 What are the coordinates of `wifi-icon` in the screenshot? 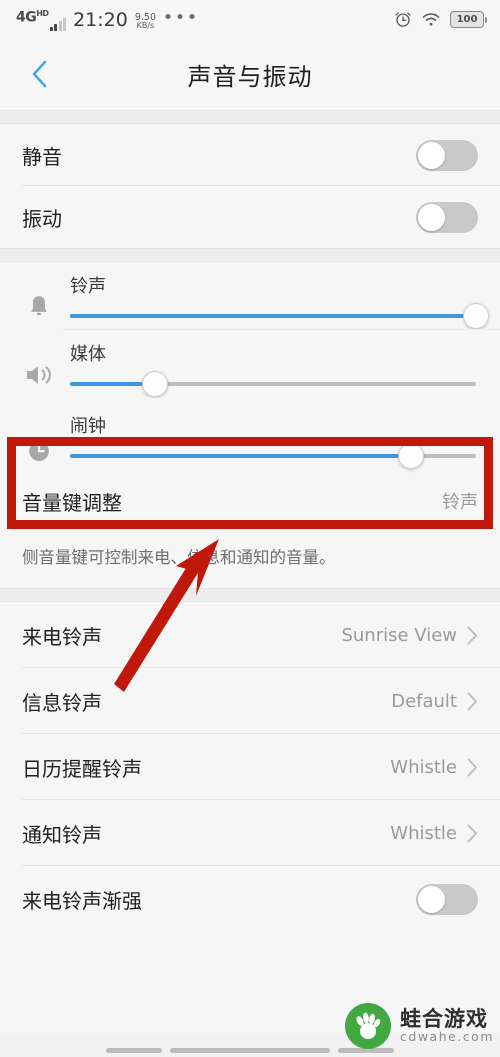 It's located at (431, 19).